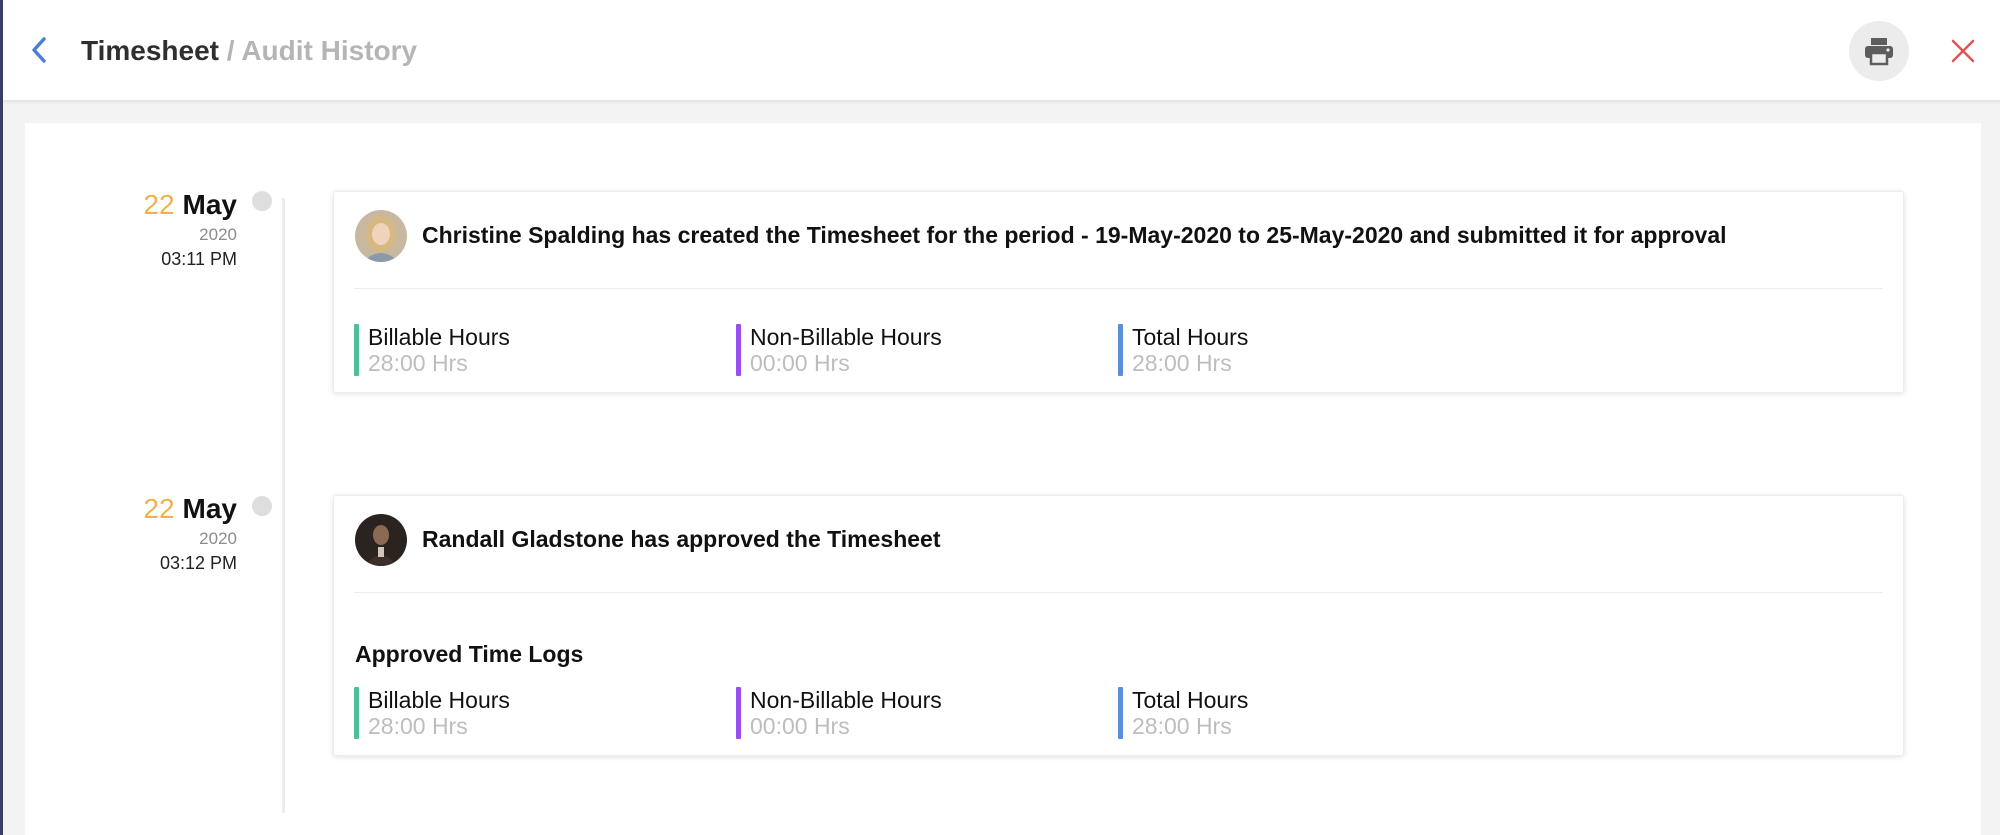  What do you see at coordinates (1001, 51) in the screenshot?
I see `page-header: Timesheet / Audit History` at bounding box center [1001, 51].